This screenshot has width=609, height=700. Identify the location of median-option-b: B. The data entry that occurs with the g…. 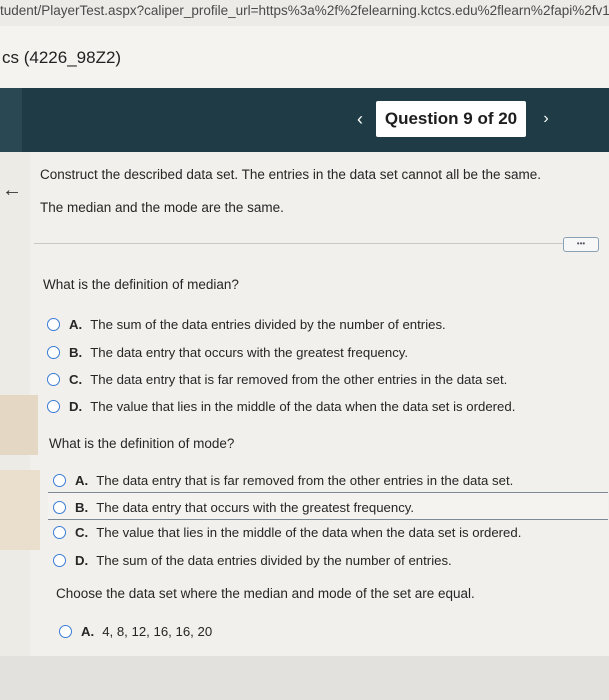
(227, 352).